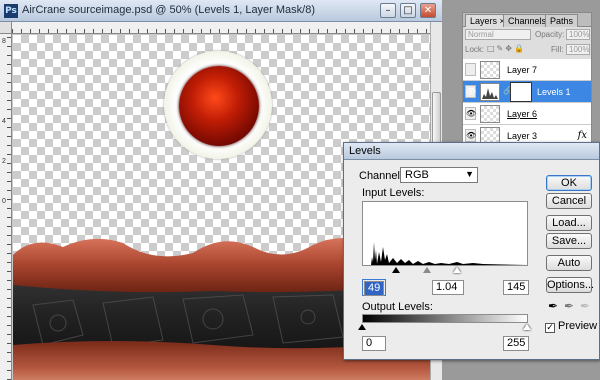  What do you see at coordinates (11, 11) in the screenshot?
I see `photoshop-icon: Ps` at bounding box center [11, 11].